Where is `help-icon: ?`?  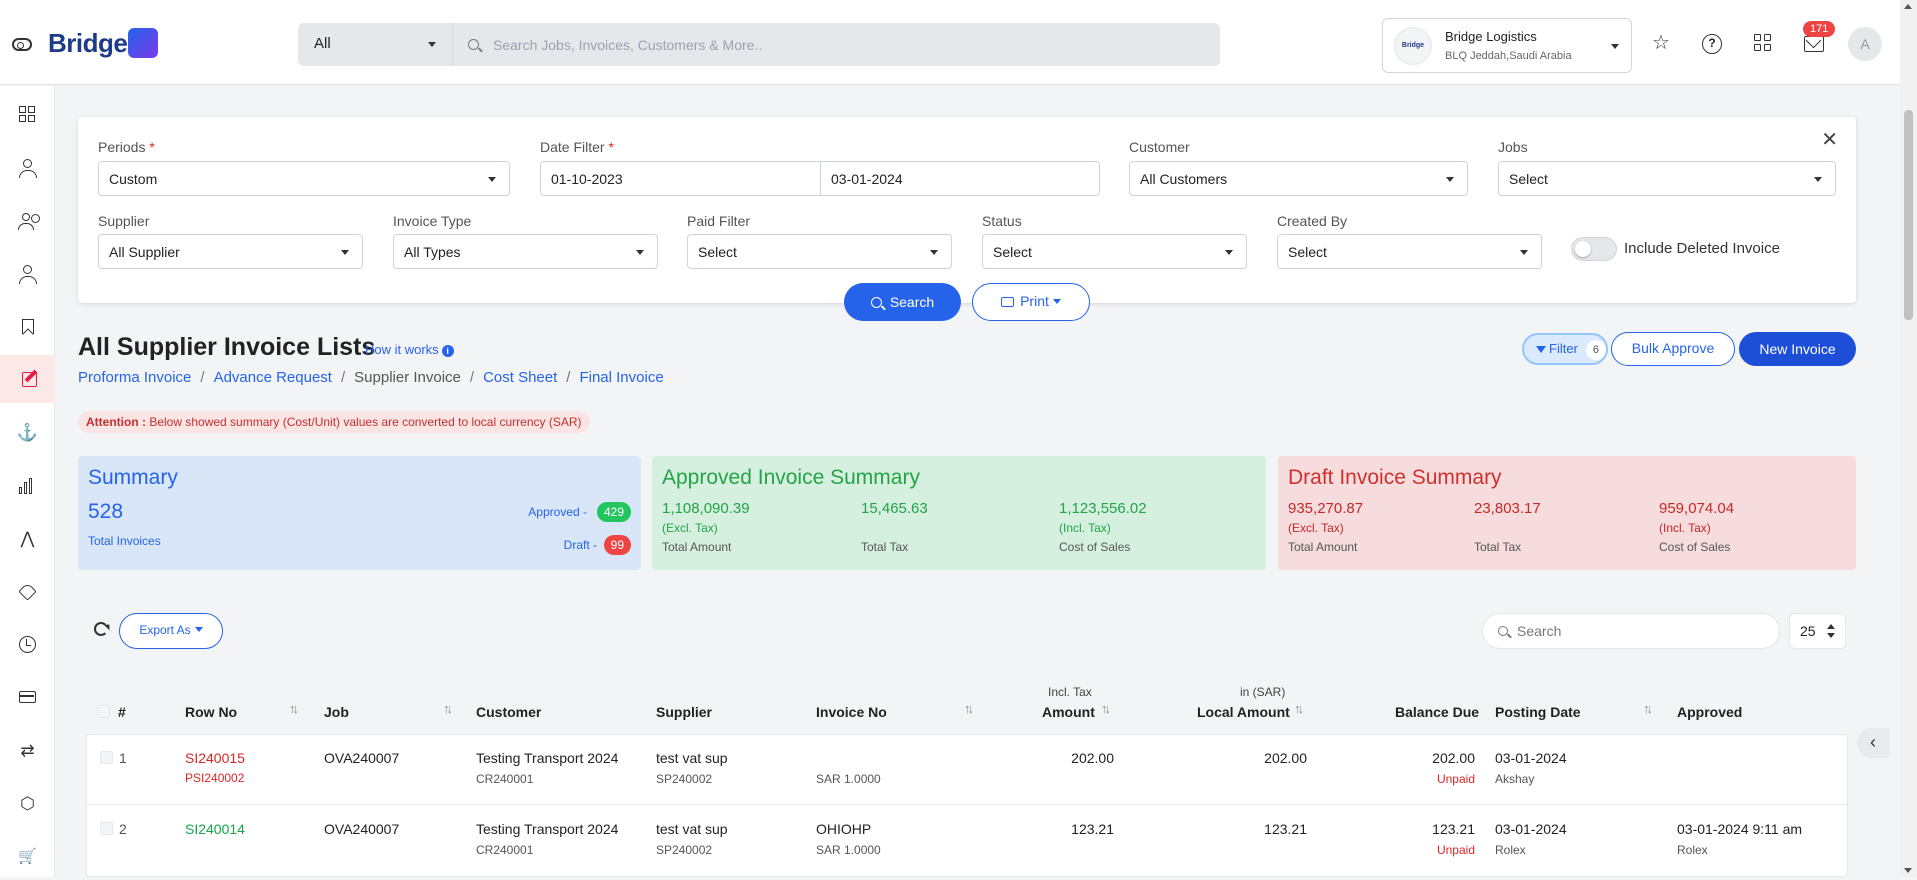 help-icon: ? is located at coordinates (1712, 44).